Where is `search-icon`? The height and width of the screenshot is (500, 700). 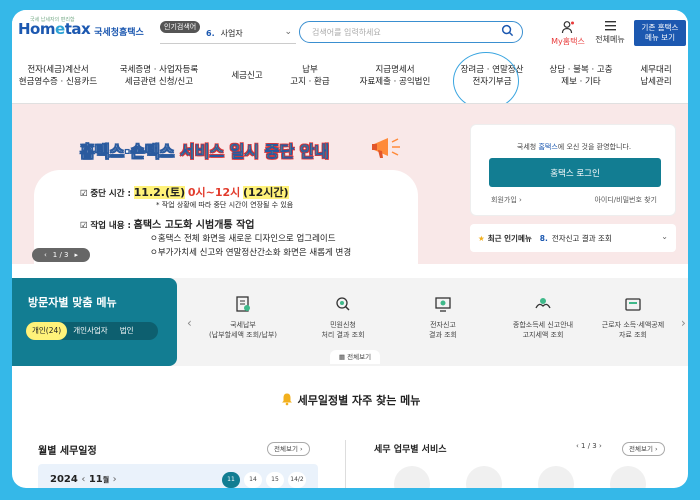
search-icon is located at coordinates (507, 30).